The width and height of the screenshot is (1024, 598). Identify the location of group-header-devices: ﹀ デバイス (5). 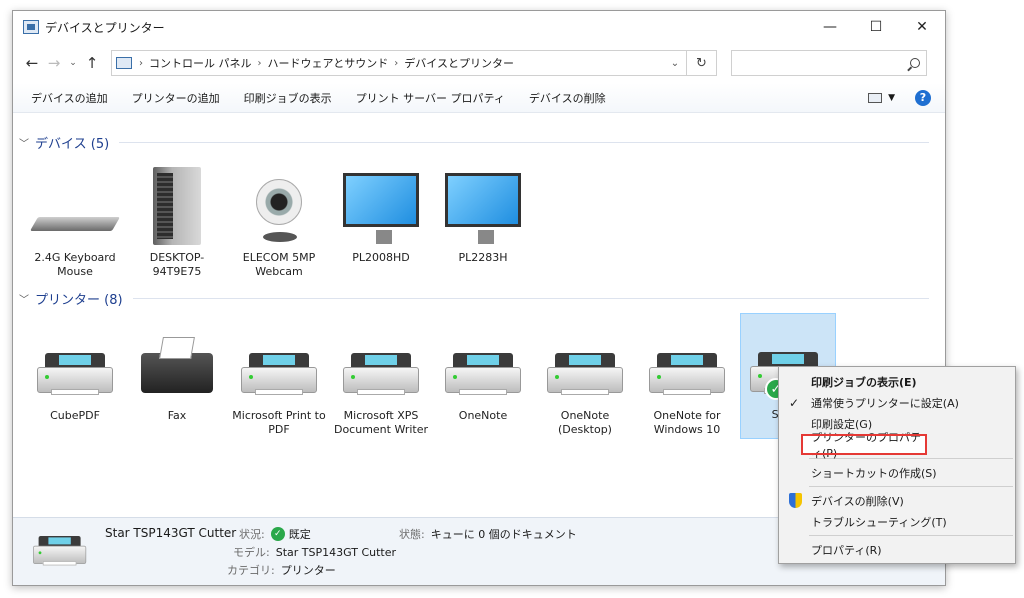
(474, 142).